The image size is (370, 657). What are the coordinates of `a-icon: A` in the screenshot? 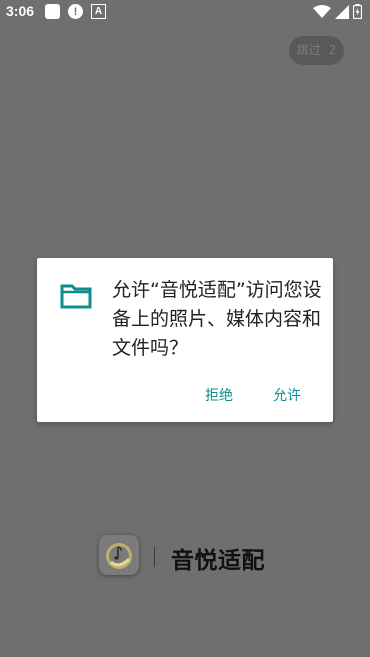 It's located at (98, 11).